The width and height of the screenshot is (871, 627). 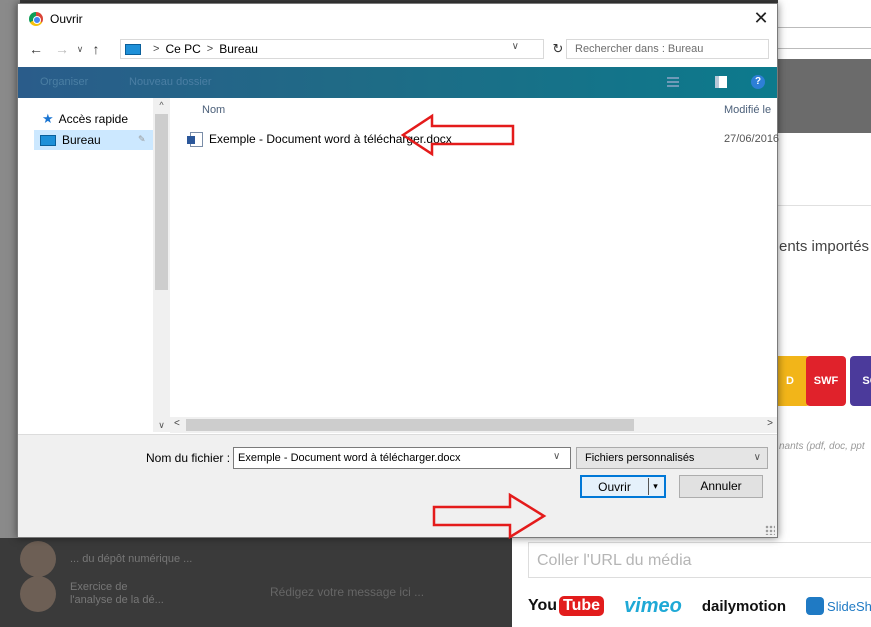 What do you see at coordinates (93, 119) in the screenshot?
I see `sidebar-item-label: Accès rapide` at bounding box center [93, 119].